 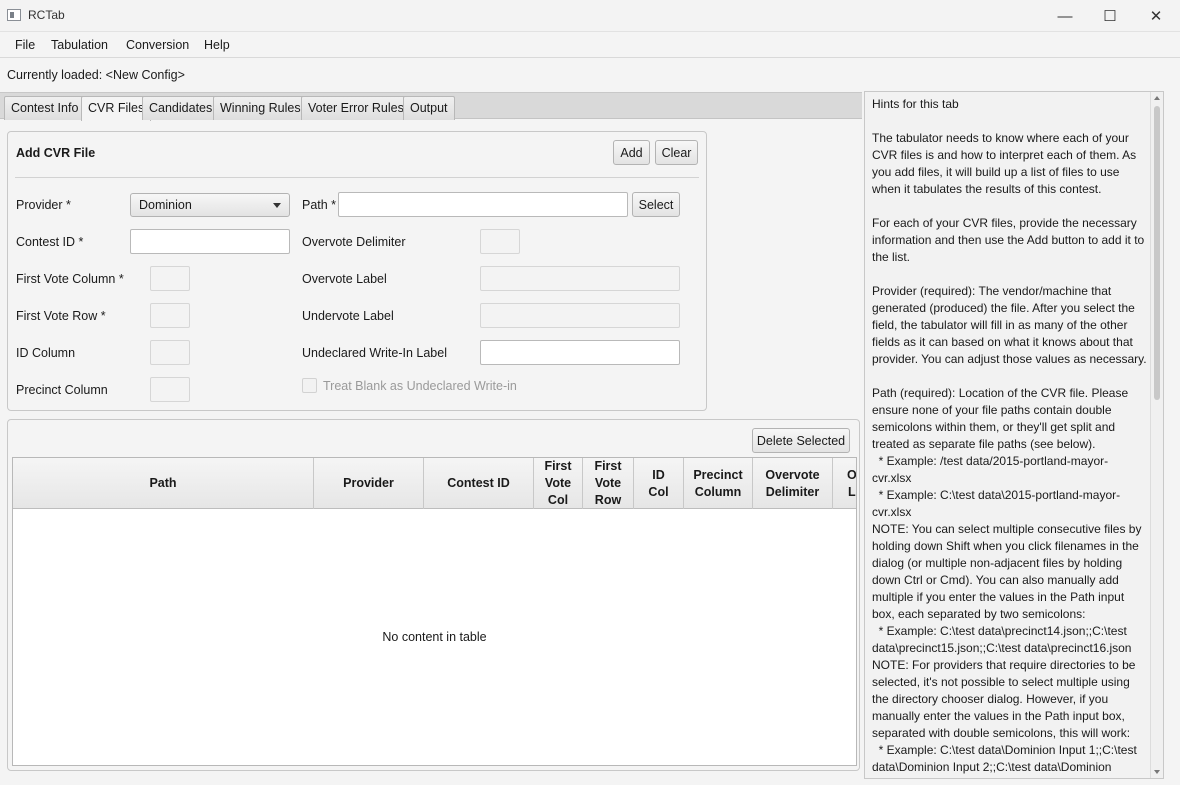 I want to click on id-column-label: ID Column, so click(x=46, y=353).